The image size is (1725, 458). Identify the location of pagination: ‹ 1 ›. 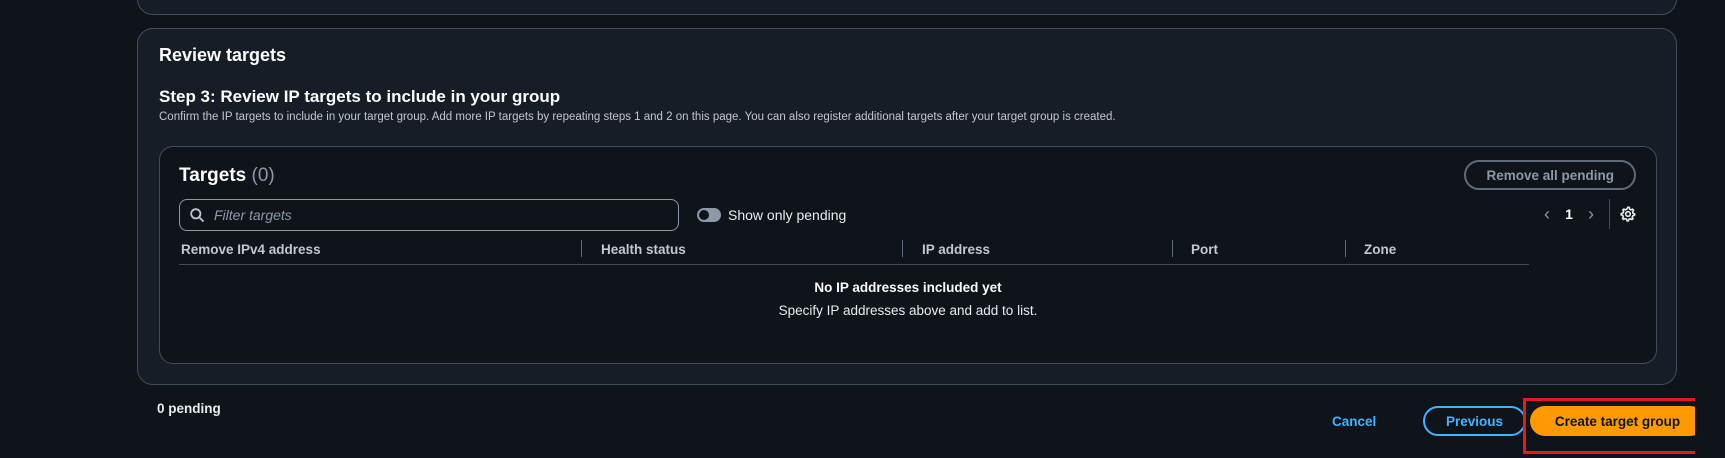
(1586, 214).